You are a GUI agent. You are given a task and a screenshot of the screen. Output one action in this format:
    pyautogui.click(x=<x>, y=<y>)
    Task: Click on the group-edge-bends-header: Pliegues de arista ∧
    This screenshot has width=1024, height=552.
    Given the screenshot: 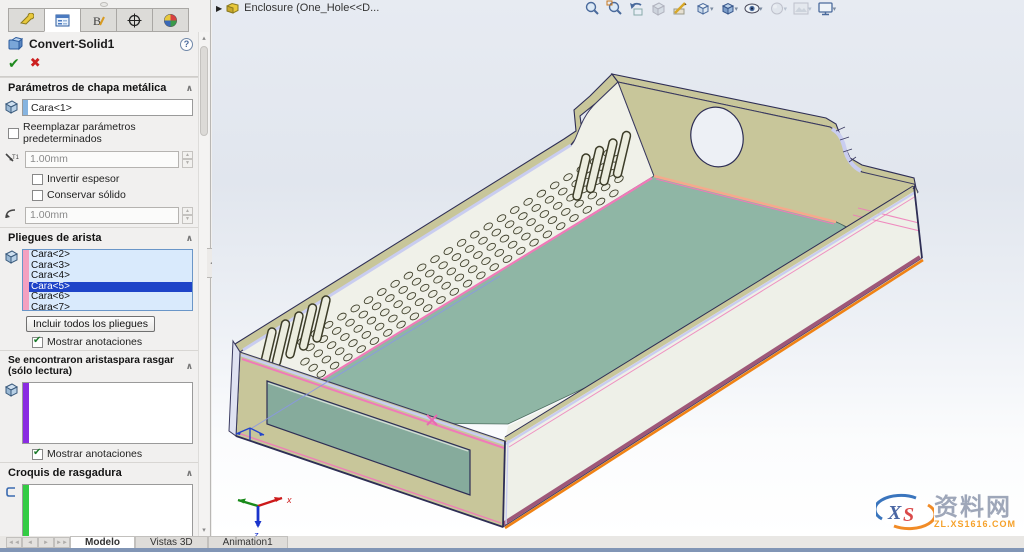 What is the action you would take?
    pyautogui.click(x=99, y=237)
    